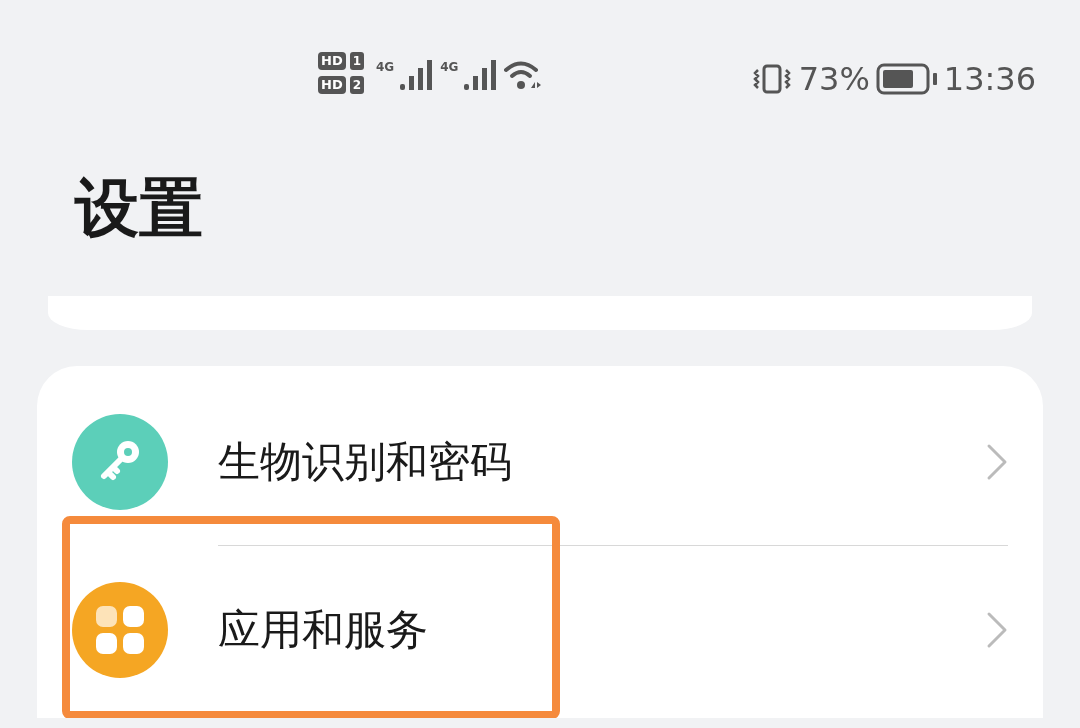 The image size is (1080, 728). Describe the element at coordinates (357, 61) in the screenshot. I see `sim-slot: 1` at that location.